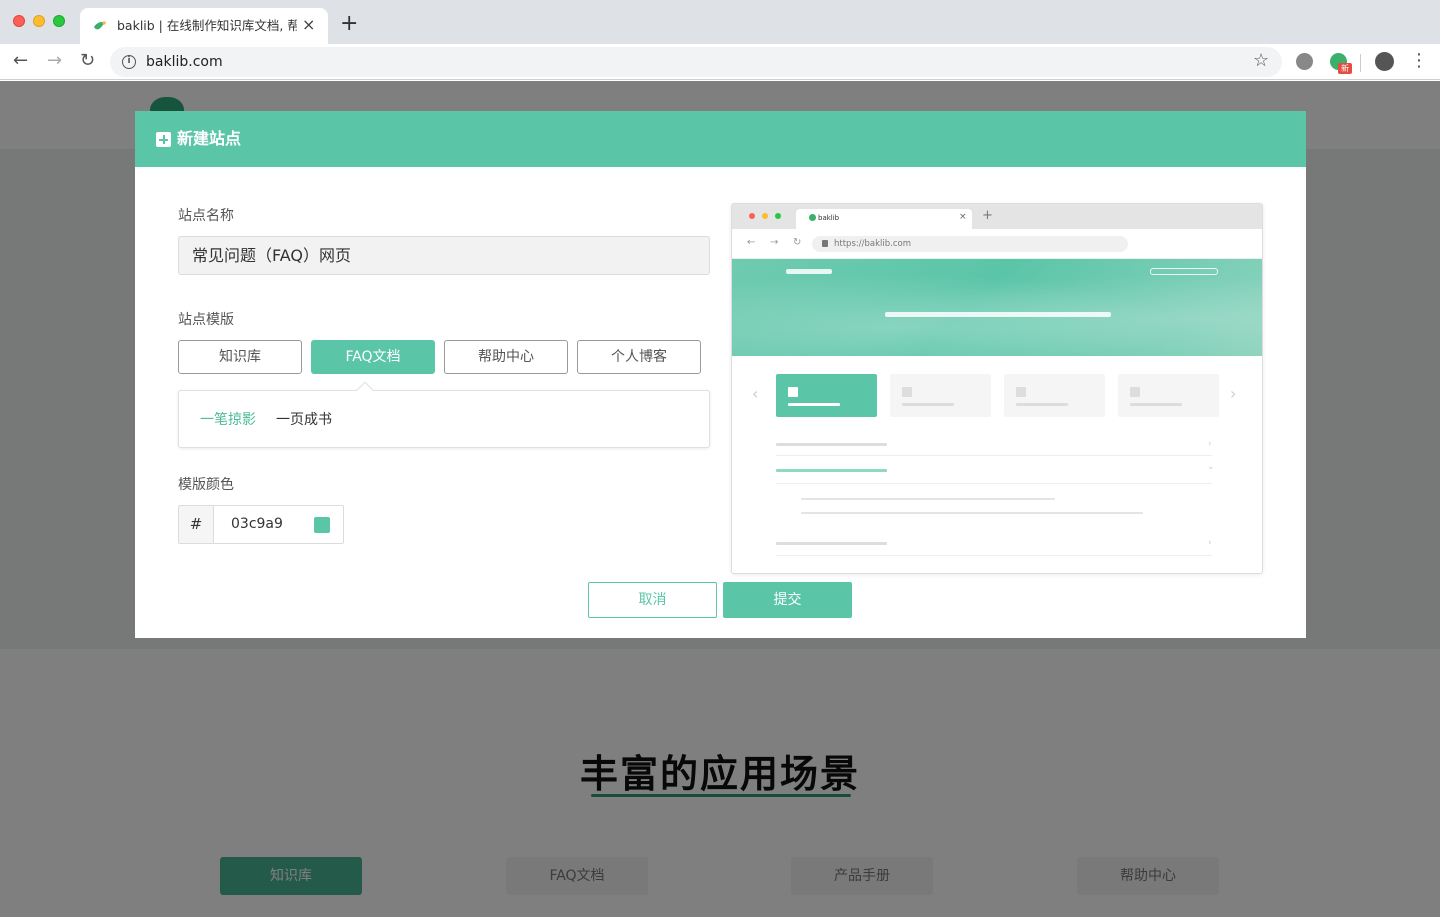 This screenshot has height=917, width=1440. What do you see at coordinates (1384, 61) in the screenshot?
I see `profile-avatar-icon` at bounding box center [1384, 61].